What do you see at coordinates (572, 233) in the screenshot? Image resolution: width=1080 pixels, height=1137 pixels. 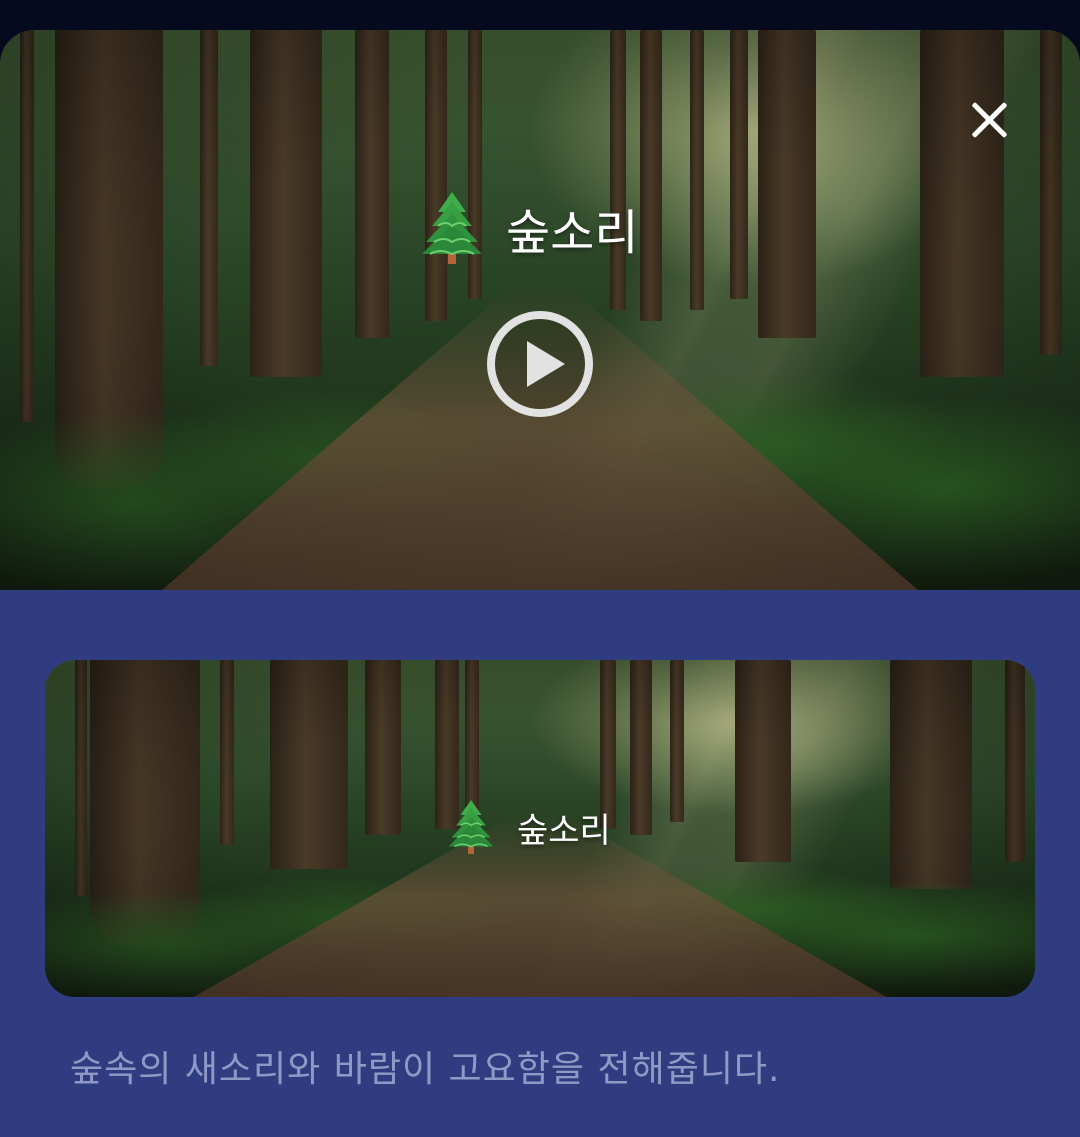 I see `hero-title-text: 숲소리` at bounding box center [572, 233].